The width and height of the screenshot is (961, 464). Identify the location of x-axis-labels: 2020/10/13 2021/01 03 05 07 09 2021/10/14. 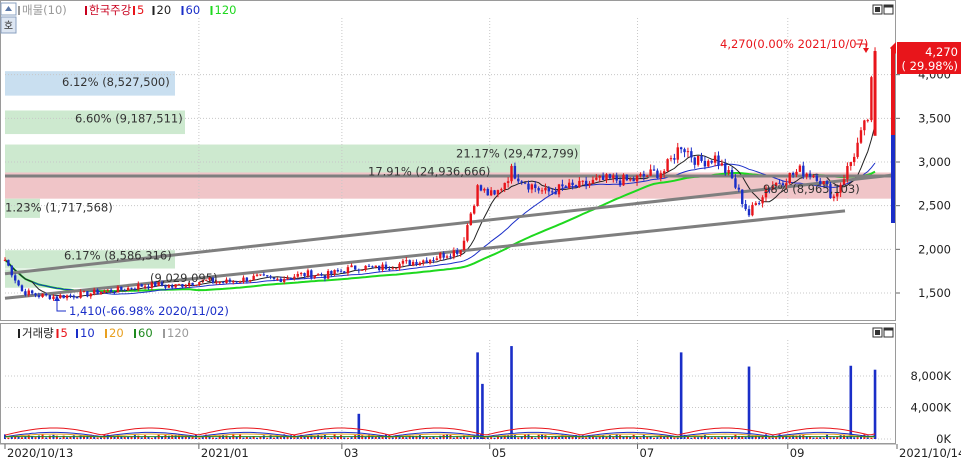
(482, 452).